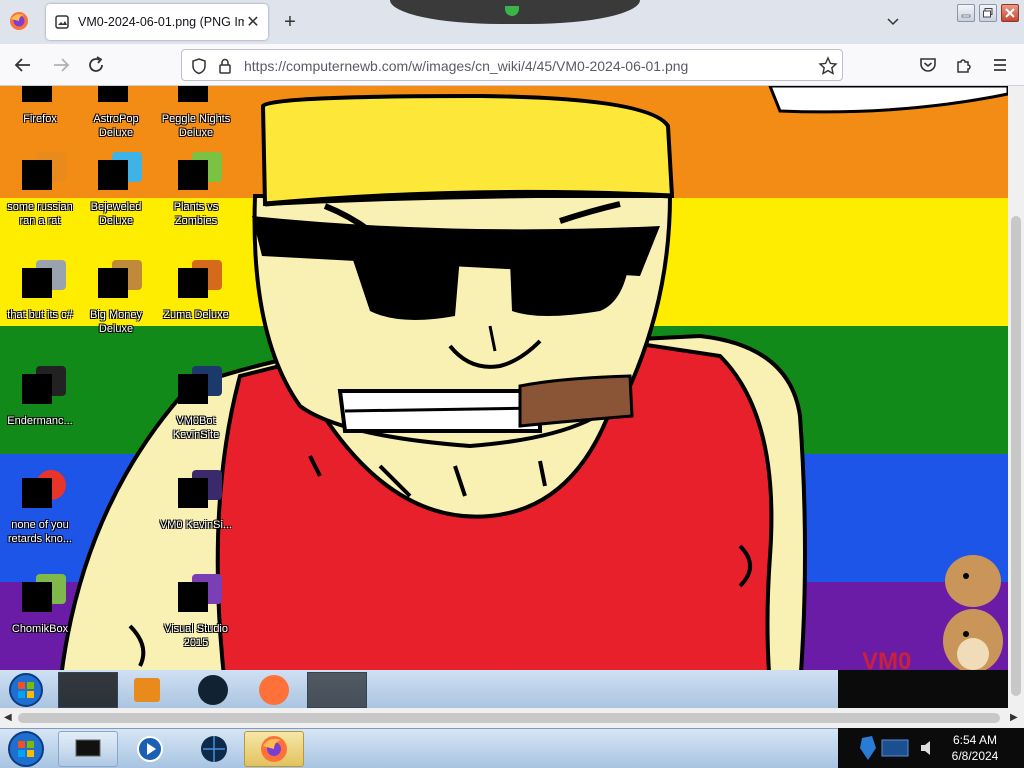 The width and height of the screenshot is (1024, 768). I want to click on desktop-icon-russian-rat: some russian ran a rat, so click(40, 190).